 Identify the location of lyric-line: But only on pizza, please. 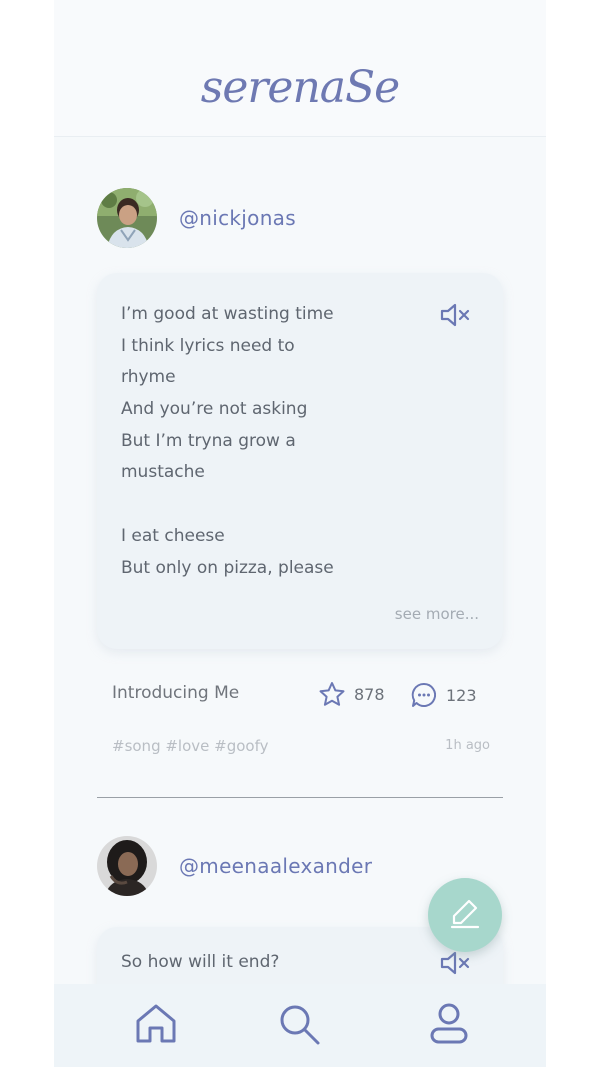
(227, 567).